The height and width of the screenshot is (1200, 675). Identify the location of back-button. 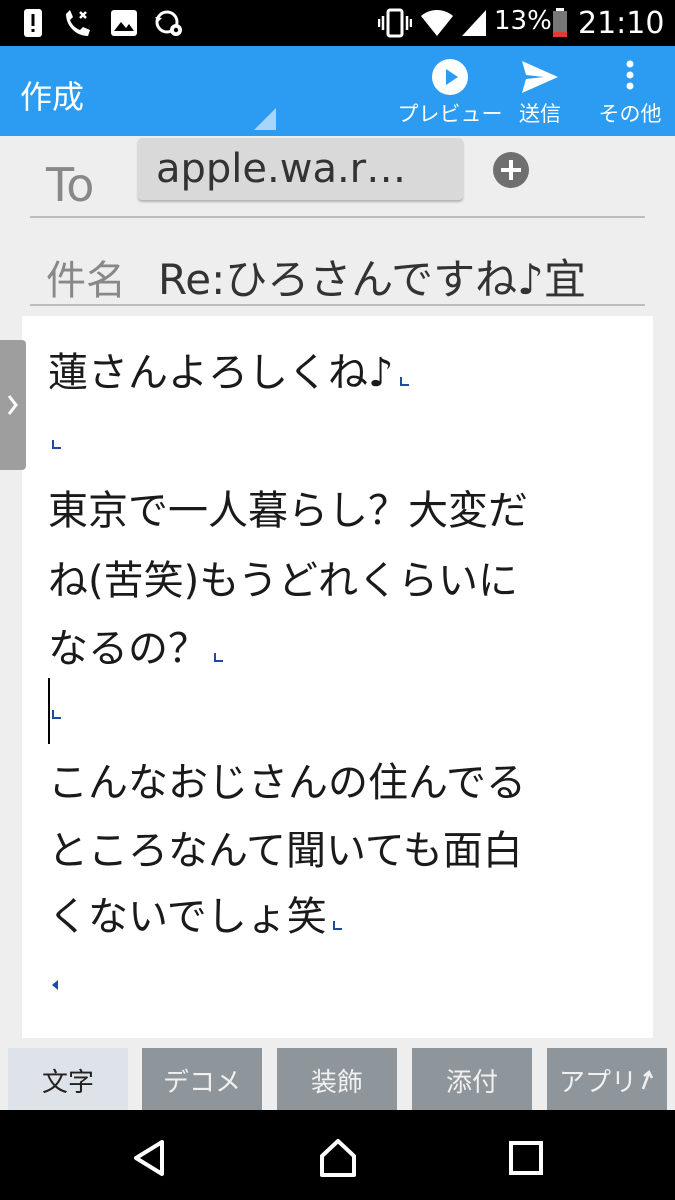
(150, 1158).